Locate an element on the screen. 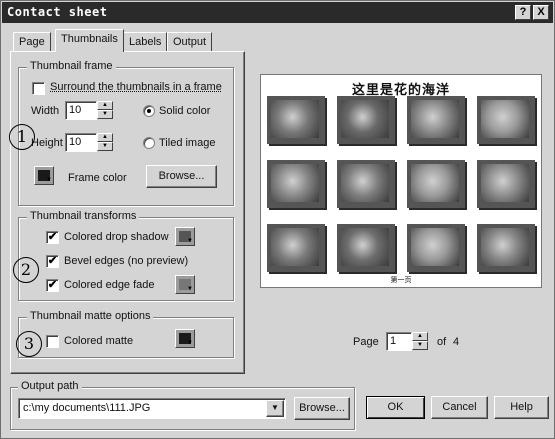 The image size is (555, 439). height-label: Height is located at coordinates (47, 143).